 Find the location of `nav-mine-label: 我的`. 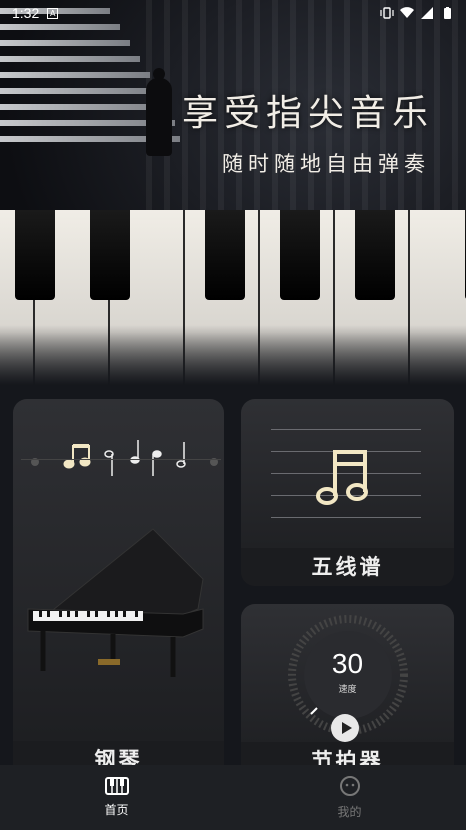

nav-mine-label: 我的 is located at coordinates (349, 812).